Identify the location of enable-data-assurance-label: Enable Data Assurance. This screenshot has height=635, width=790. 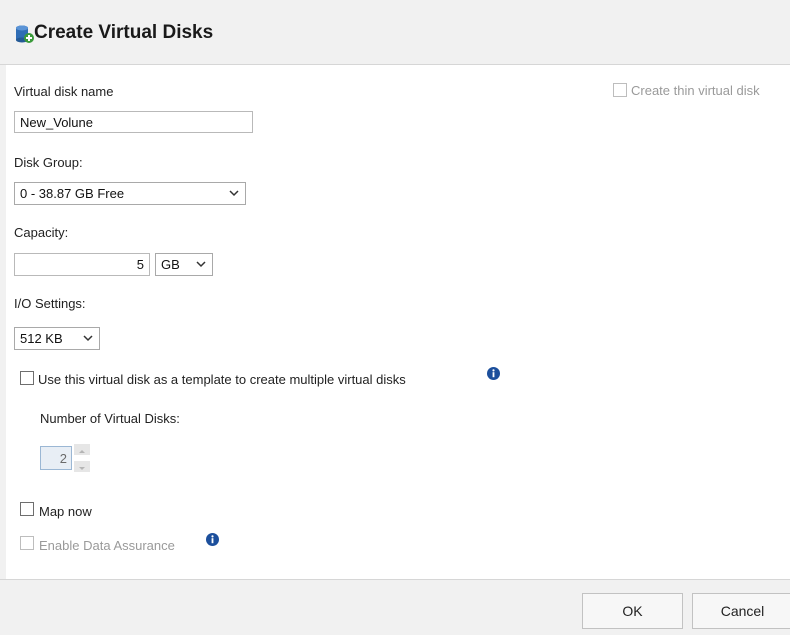
(107, 545).